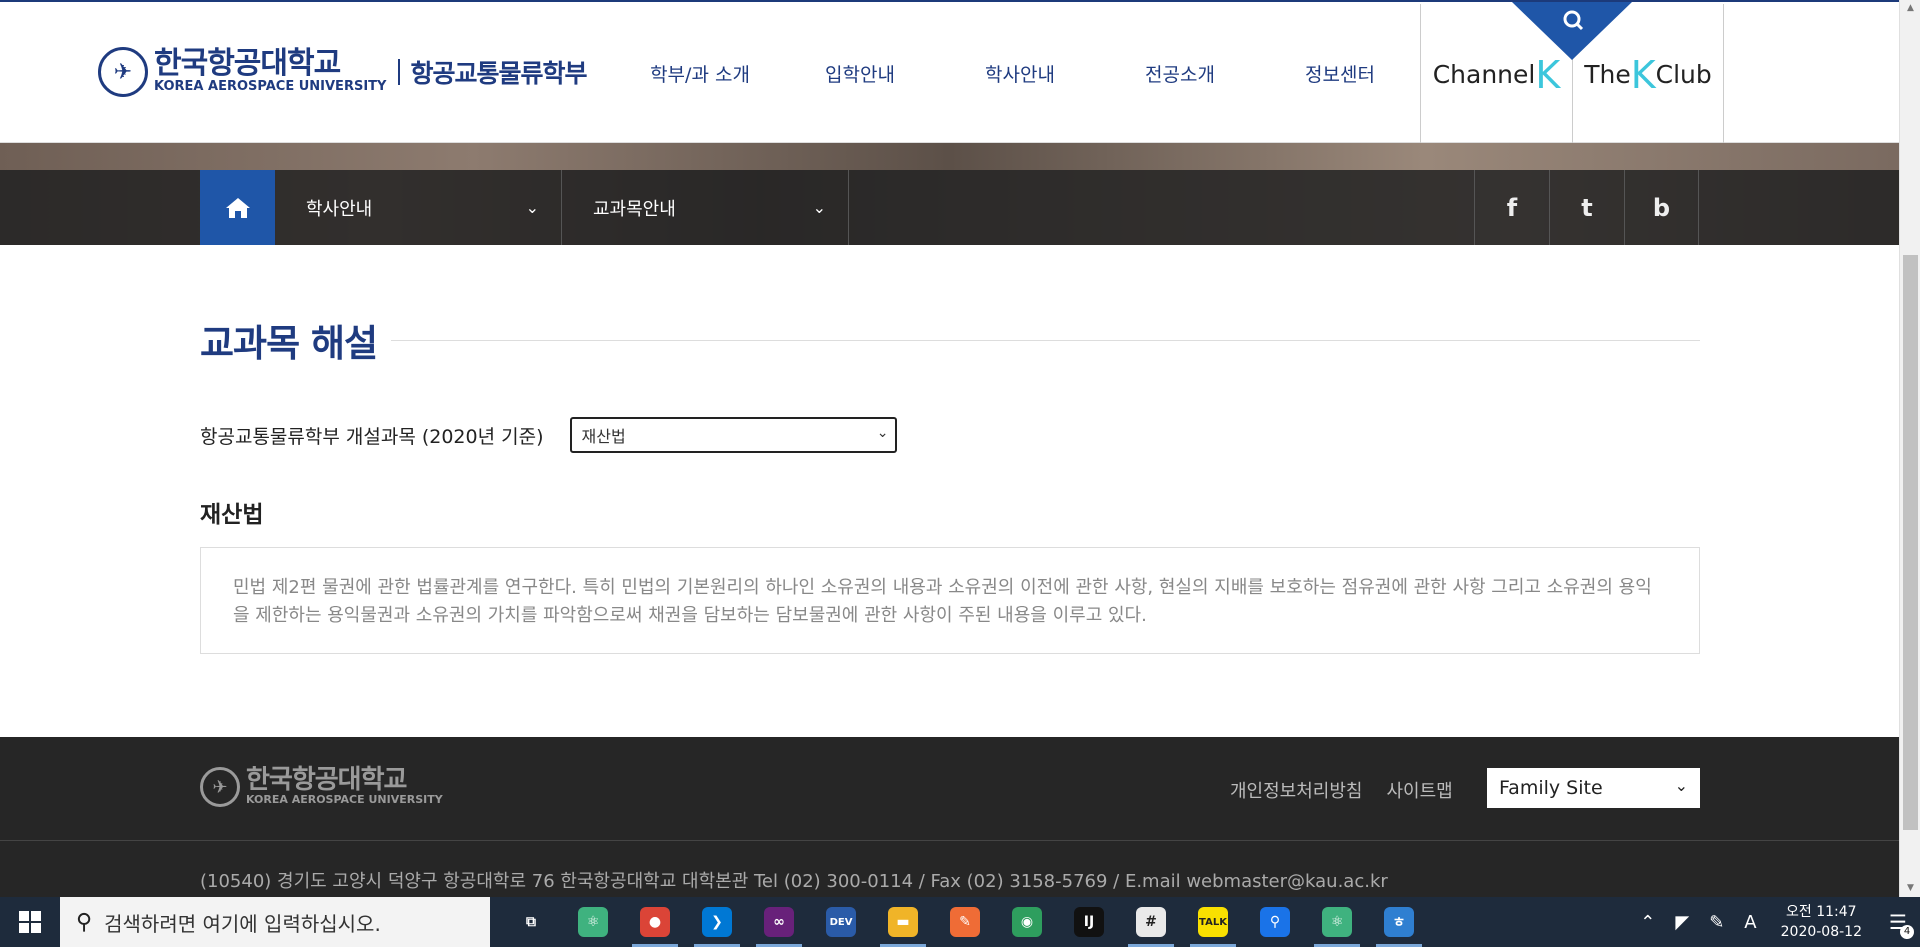 This screenshot has height=947, width=1920. I want to click on family-site-select: Family Site ⌄, so click(1593, 788).